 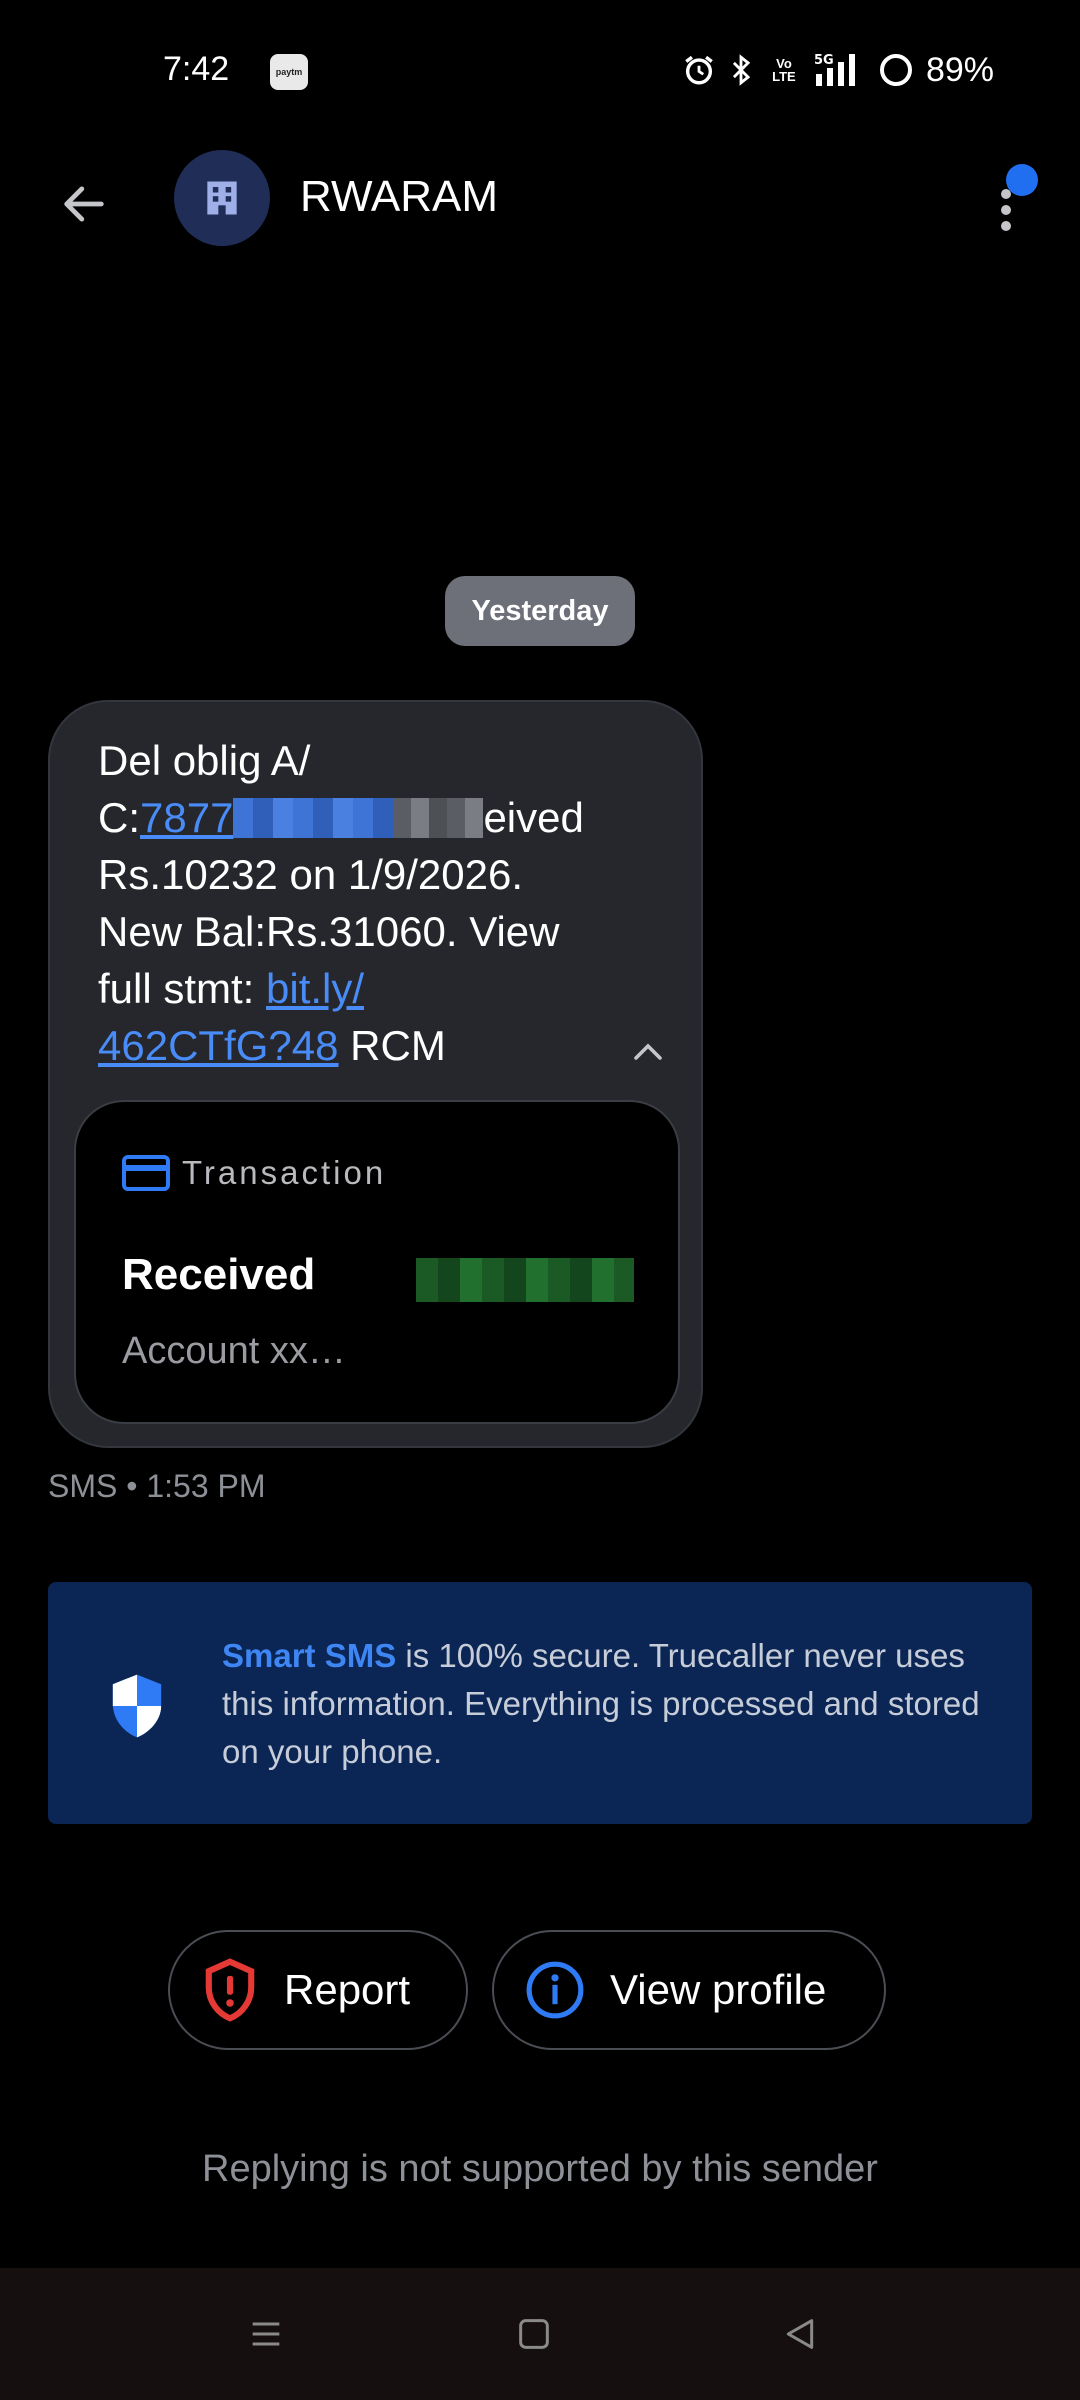 I want to click on reply-unsupported-note: Replying is not supported by this sender, so click(x=540, y=2169).